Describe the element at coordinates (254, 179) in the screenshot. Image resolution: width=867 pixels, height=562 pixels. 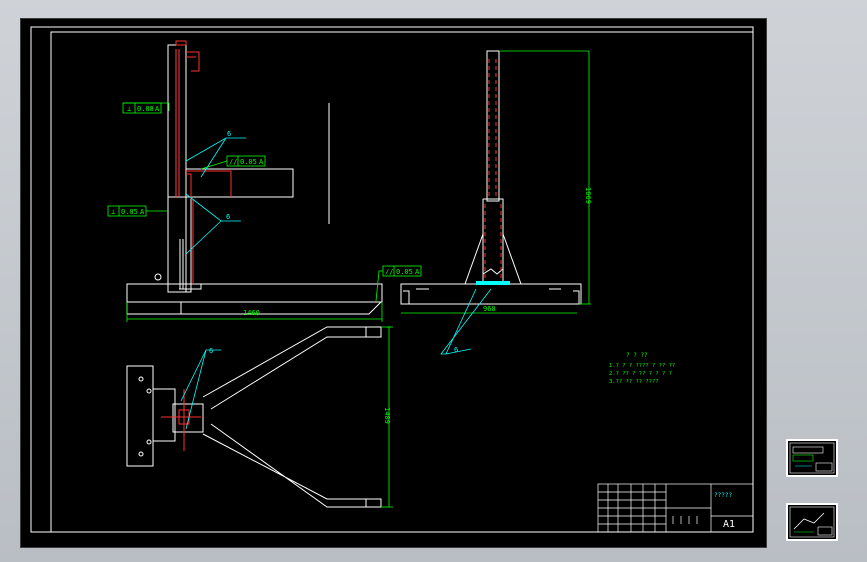
I see `side-view` at that location.